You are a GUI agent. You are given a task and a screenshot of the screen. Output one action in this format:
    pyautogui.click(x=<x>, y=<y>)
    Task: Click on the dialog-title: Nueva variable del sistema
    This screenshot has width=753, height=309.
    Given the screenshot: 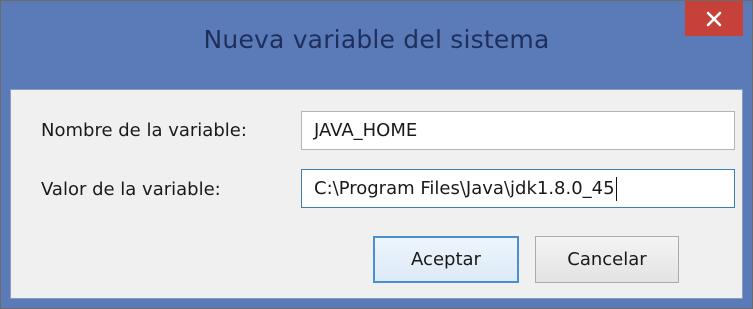 What is the action you would take?
    pyautogui.click(x=376, y=39)
    